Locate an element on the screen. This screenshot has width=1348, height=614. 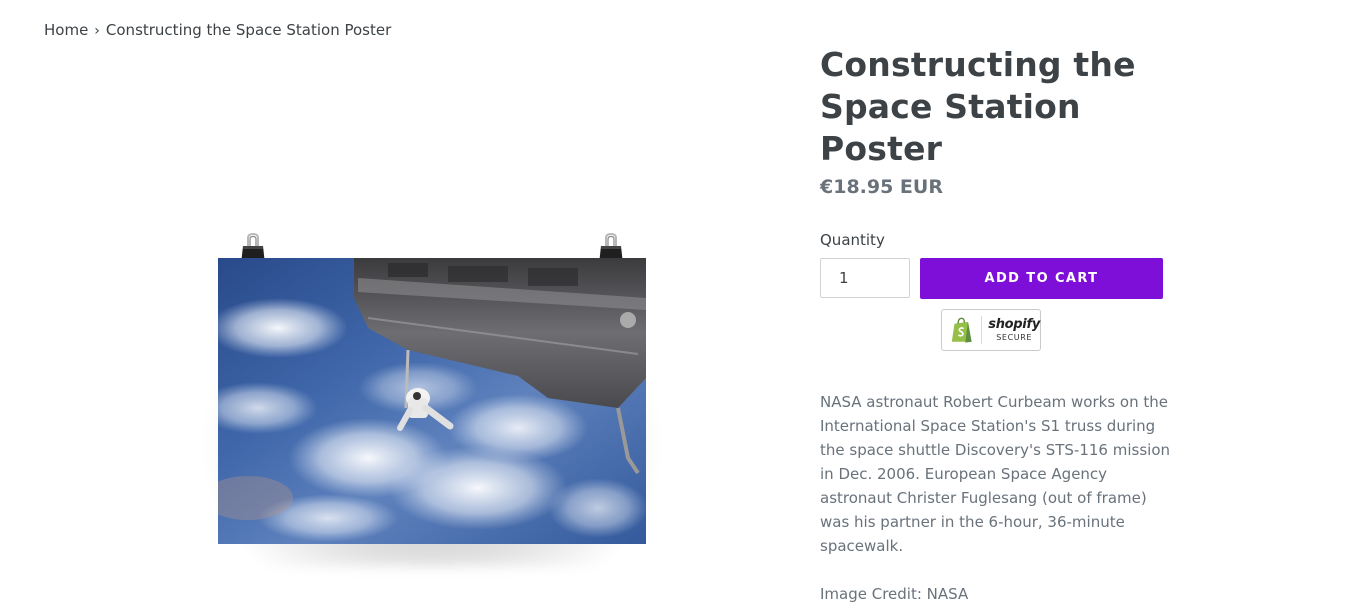
product-price: €18.95 EUR is located at coordinates (881, 187).